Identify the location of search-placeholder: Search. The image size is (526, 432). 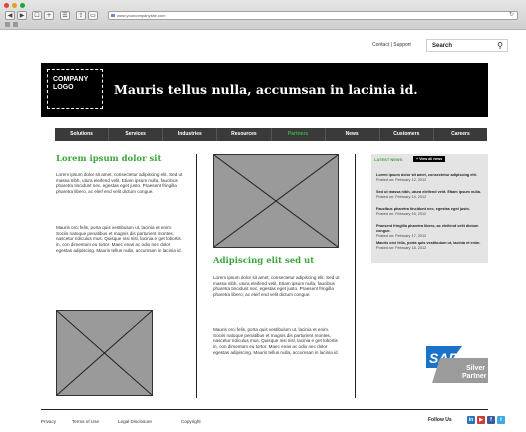
(442, 46).